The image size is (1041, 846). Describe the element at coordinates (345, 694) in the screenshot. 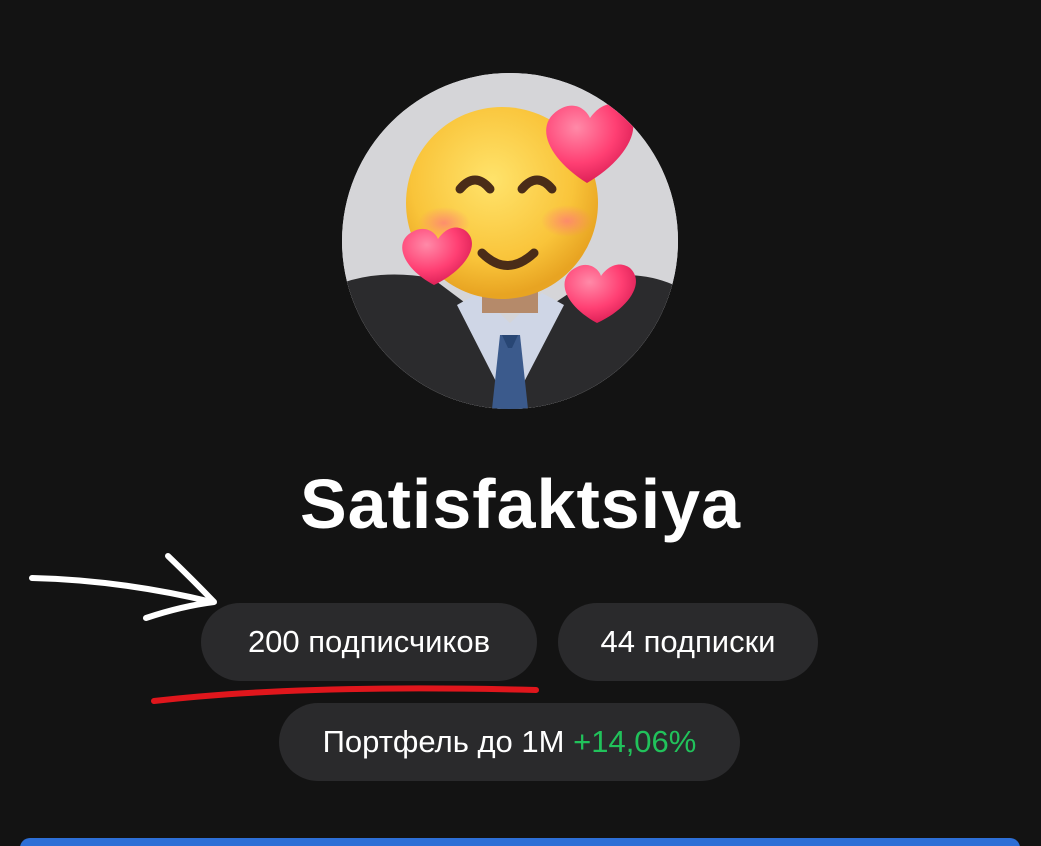

I see `red-underline` at that location.